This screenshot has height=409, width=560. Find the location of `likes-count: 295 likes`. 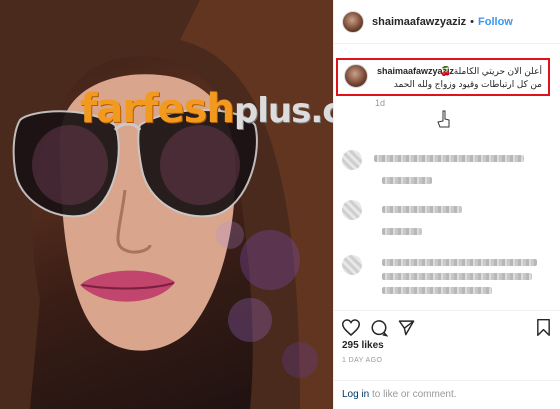

likes-count: 295 likes is located at coordinates (363, 345).